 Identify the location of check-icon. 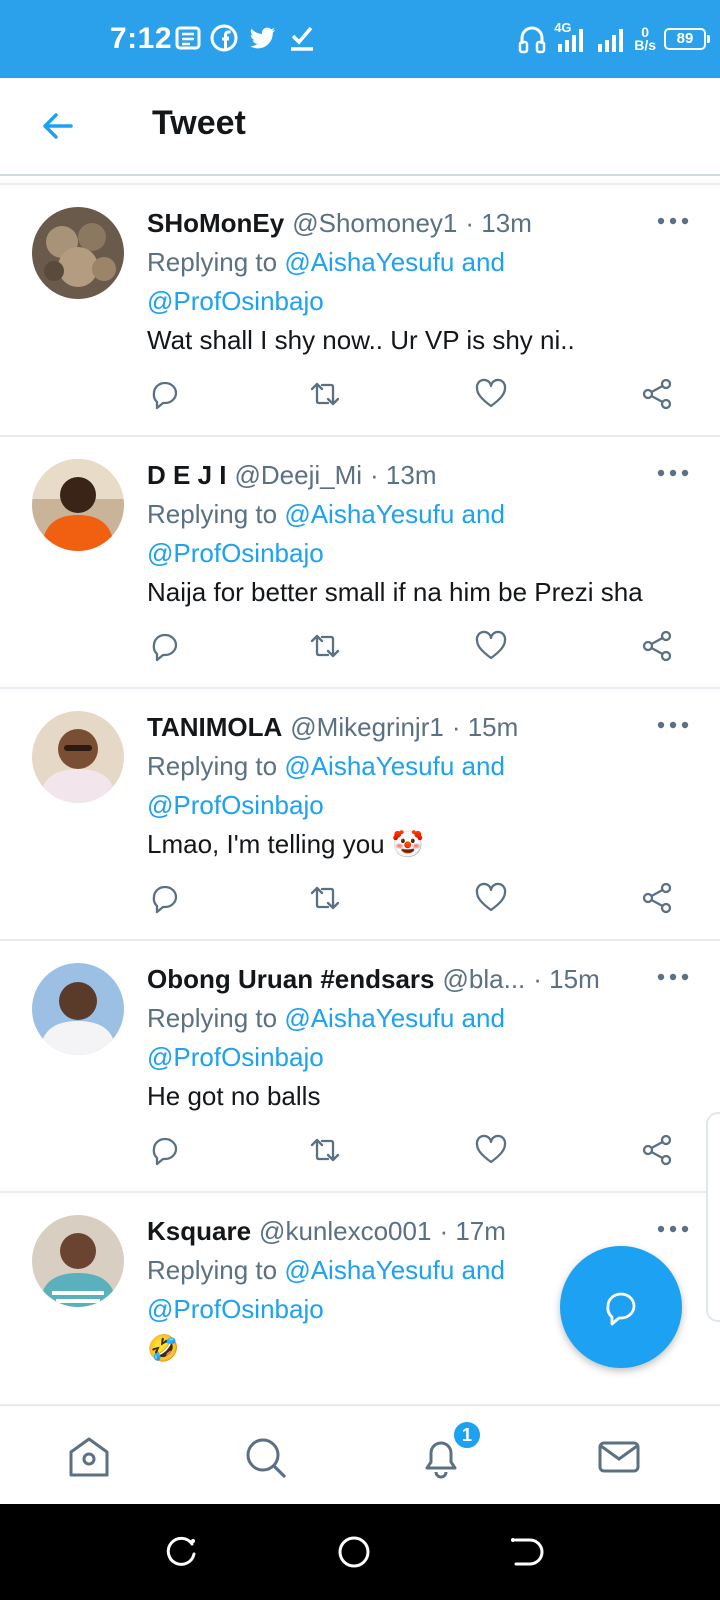
(302, 38).